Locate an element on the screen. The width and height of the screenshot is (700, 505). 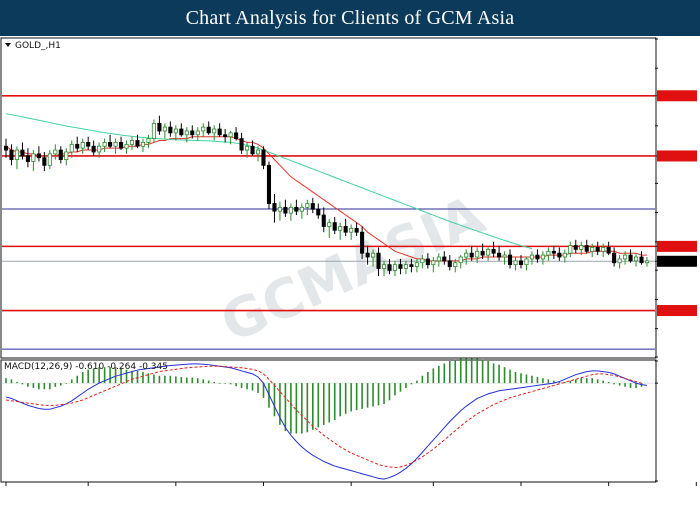
page-title: Chart Analysis for Clients of GCM Asia is located at coordinates (350, 17).